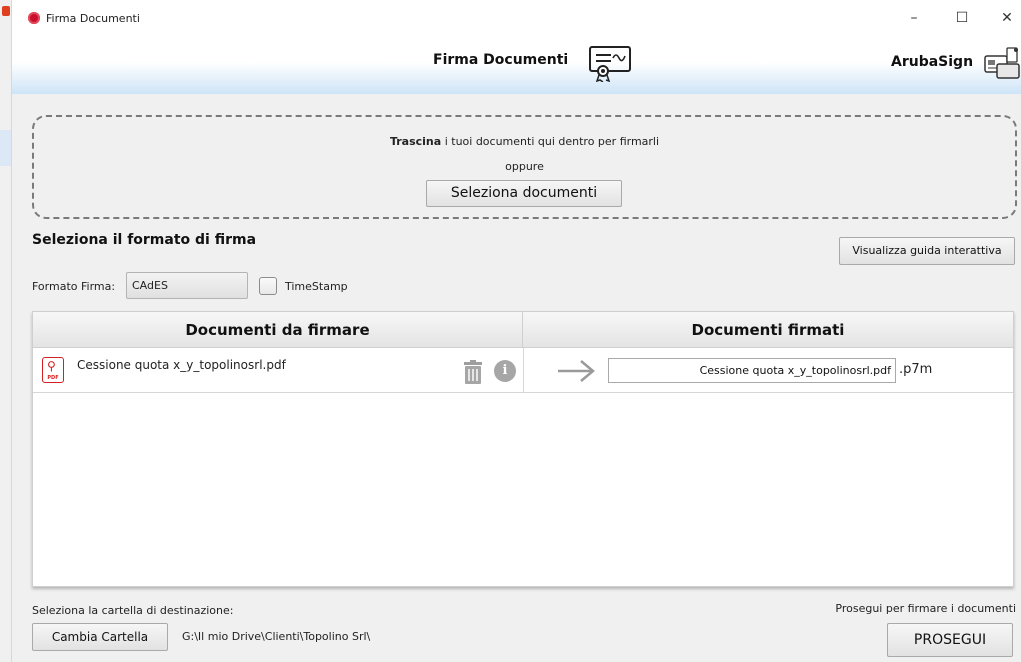 This screenshot has height=662, width=1021. Describe the element at coordinates (950, 640) in the screenshot. I see `proceed-button: PROSEGUI` at that location.